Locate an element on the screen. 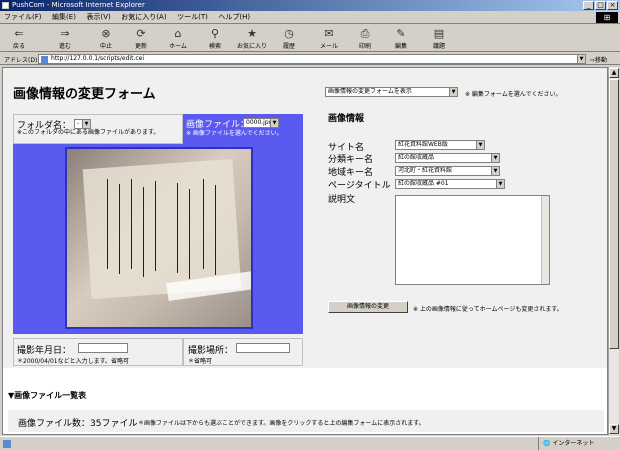 The image size is (620, 450). folder-box: フォルダ名： - ▼ ※このフォルダの中にある画像ファイルがあります。 is located at coordinates (98, 129).